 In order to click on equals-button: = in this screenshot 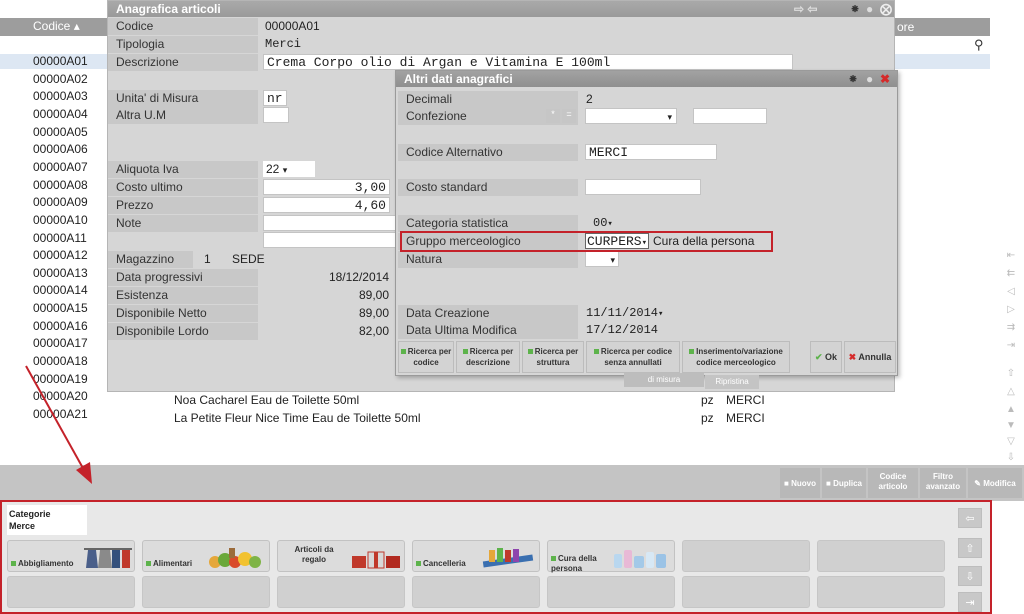, I will do `click(569, 116)`.